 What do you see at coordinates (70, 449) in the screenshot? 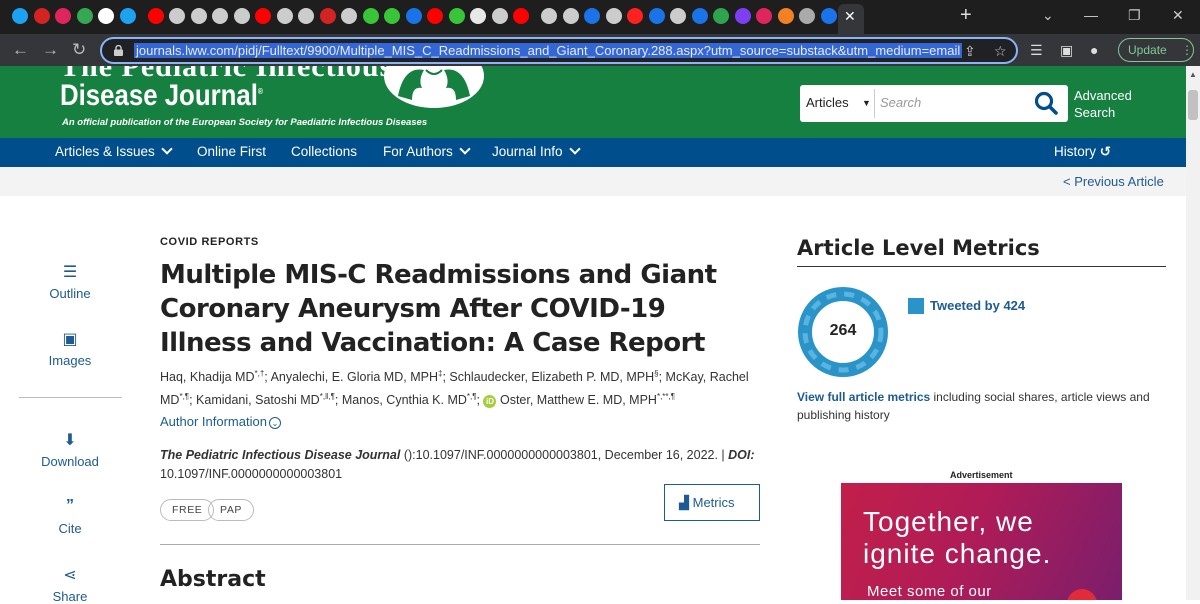
I see `rail-download: ⬇ Download` at bounding box center [70, 449].